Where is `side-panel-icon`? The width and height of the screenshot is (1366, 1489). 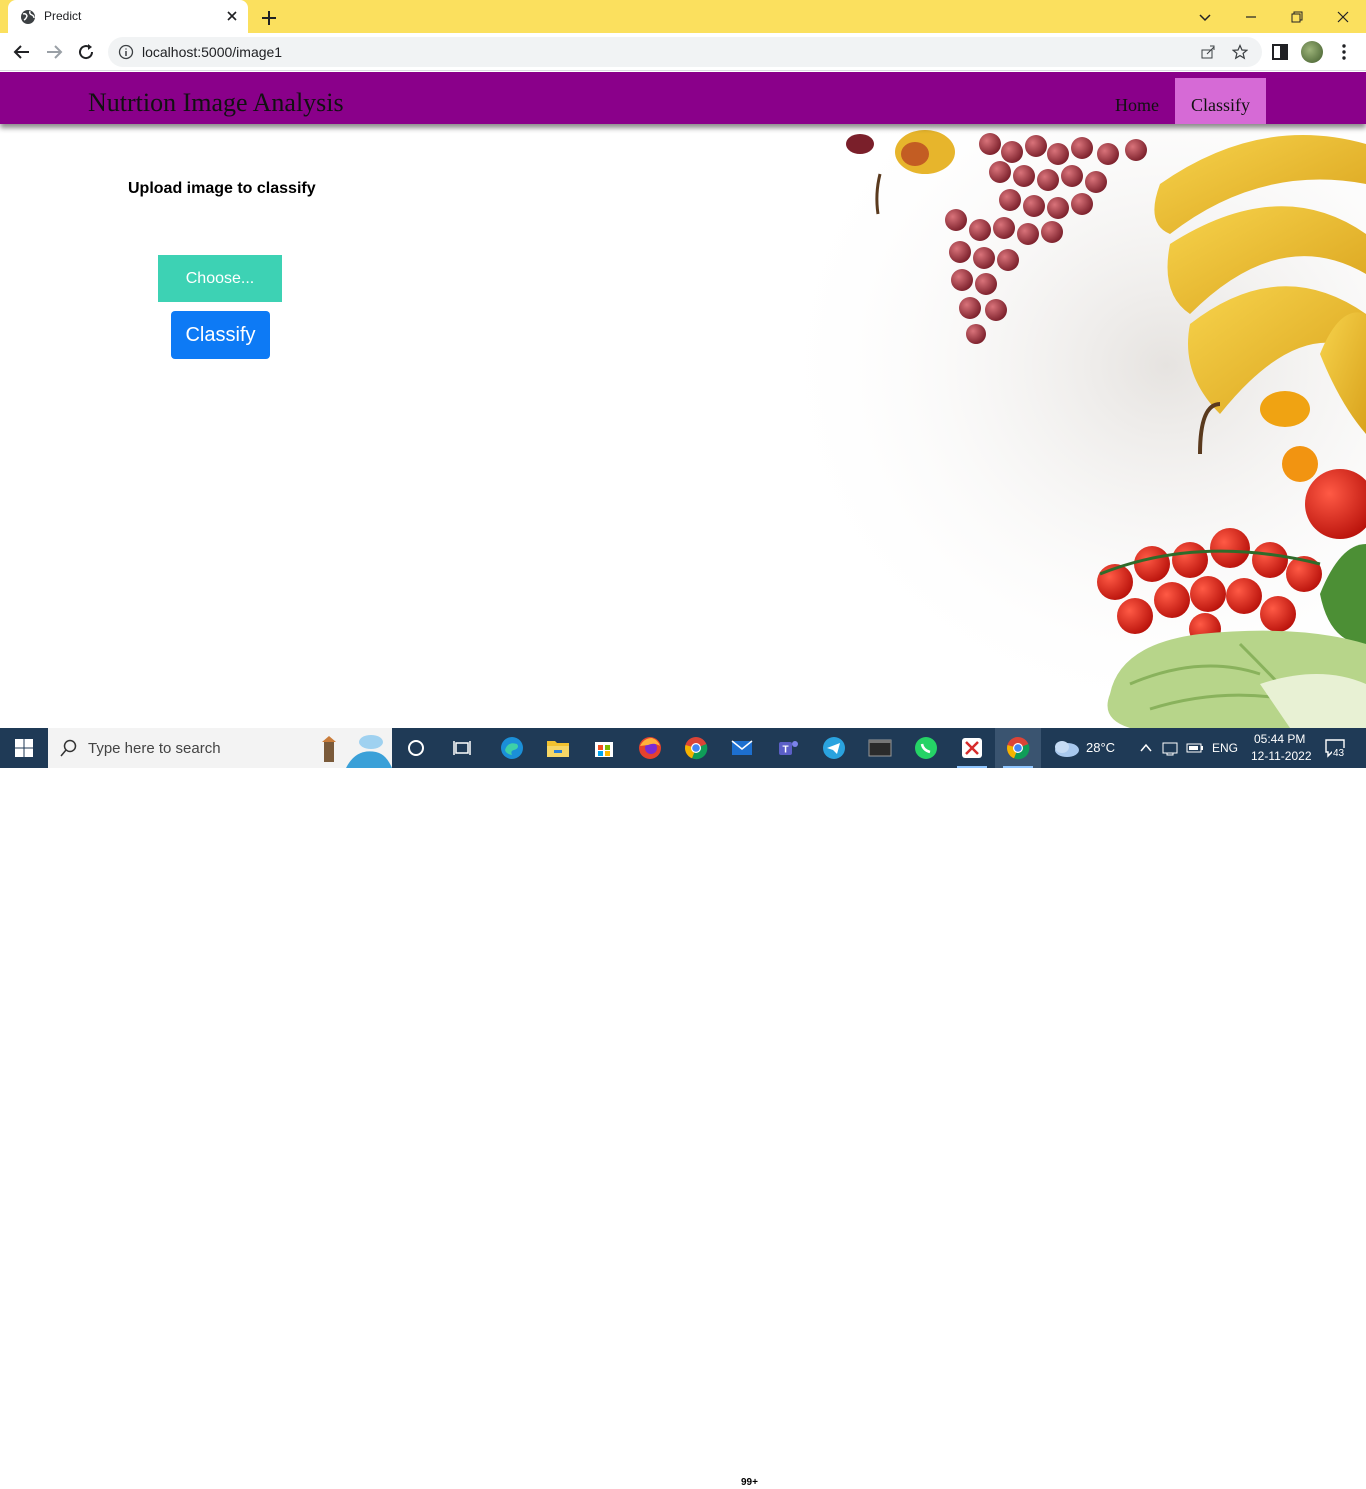 side-panel-icon is located at coordinates (1280, 52).